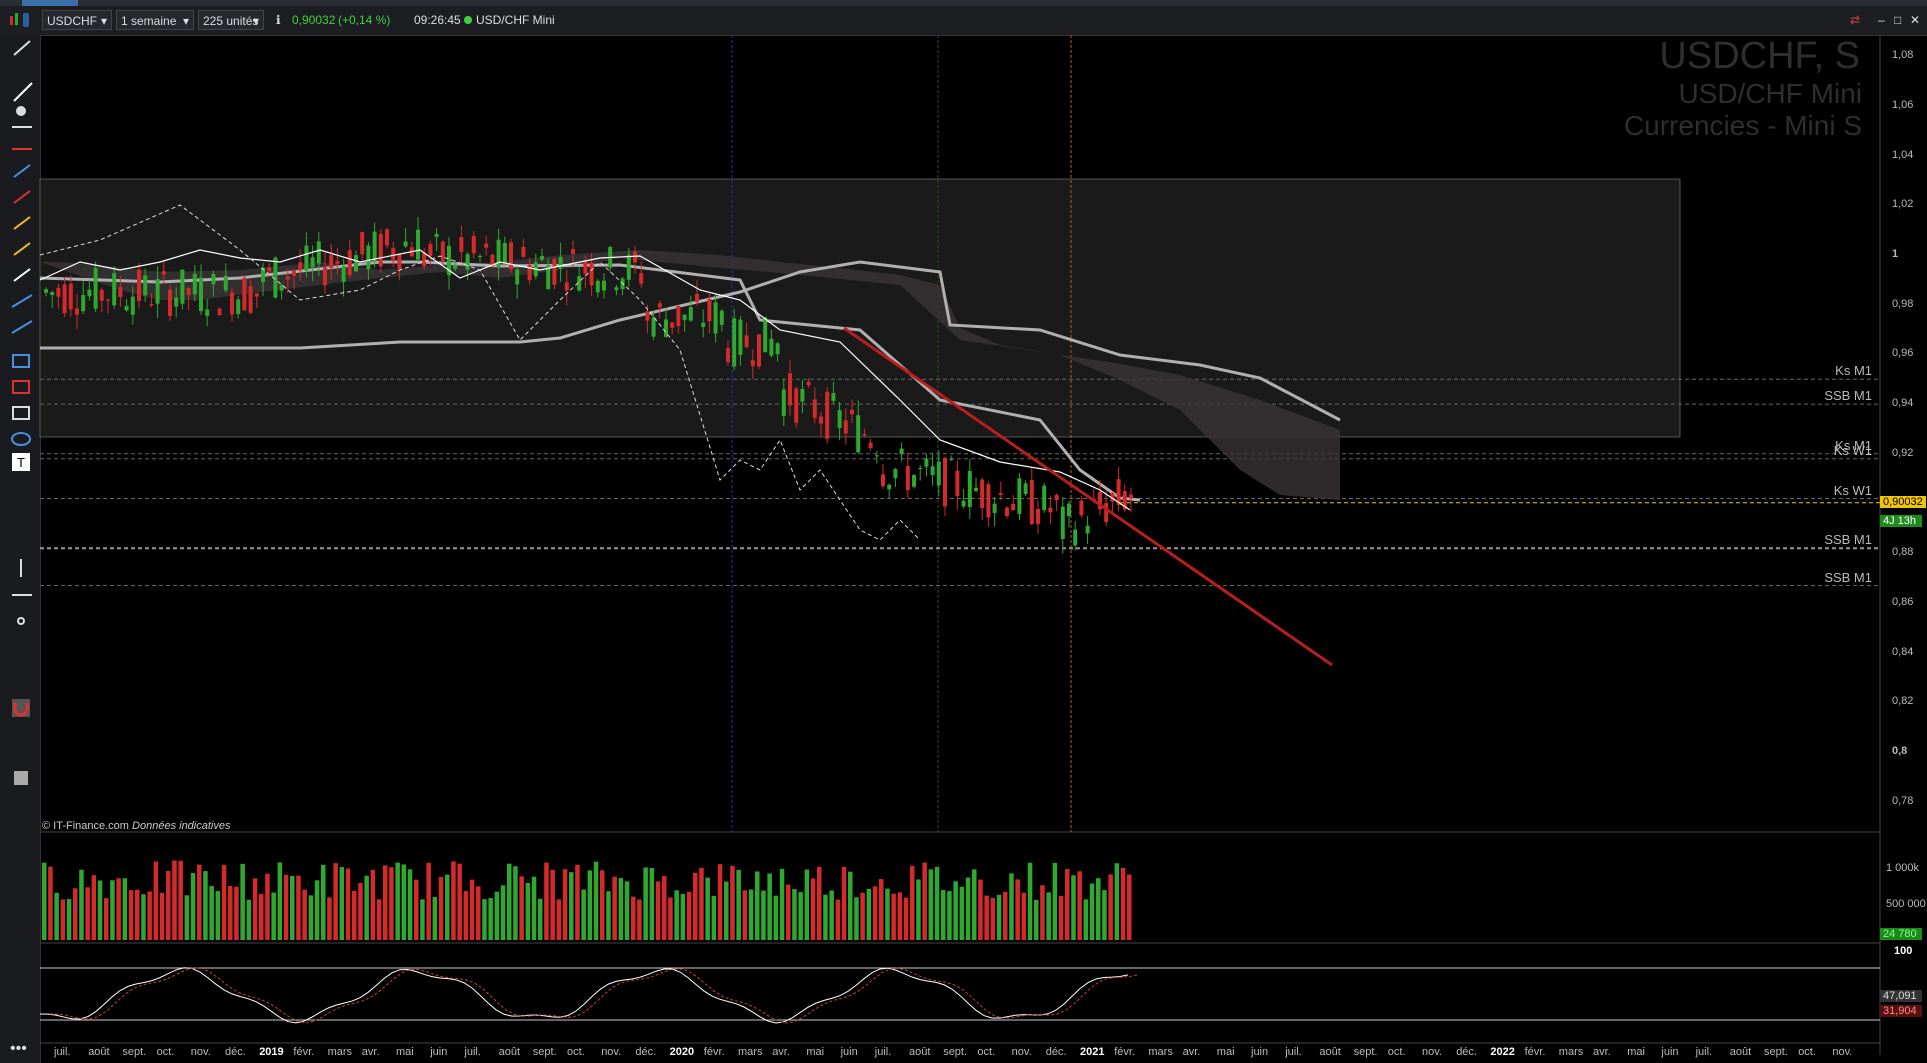 This screenshot has height=1063, width=1927. Describe the element at coordinates (1670, 1052) in the screenshot. I see `time-tick: juin` at that location.